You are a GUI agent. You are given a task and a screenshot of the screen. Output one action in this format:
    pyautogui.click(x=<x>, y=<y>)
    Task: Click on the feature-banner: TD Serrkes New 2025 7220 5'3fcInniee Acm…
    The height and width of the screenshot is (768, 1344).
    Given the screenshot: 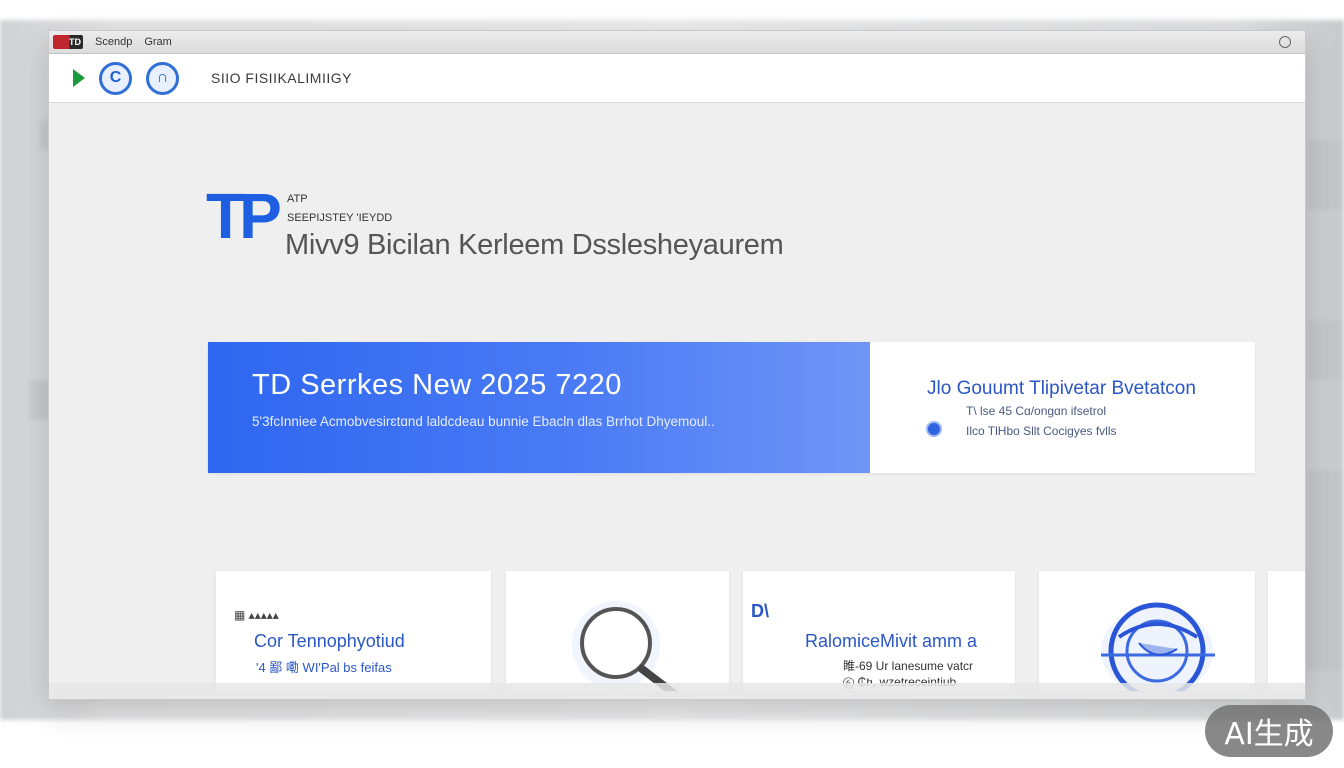 What is the action you would take?
    pyautogui.click(x=731, y=407)
    